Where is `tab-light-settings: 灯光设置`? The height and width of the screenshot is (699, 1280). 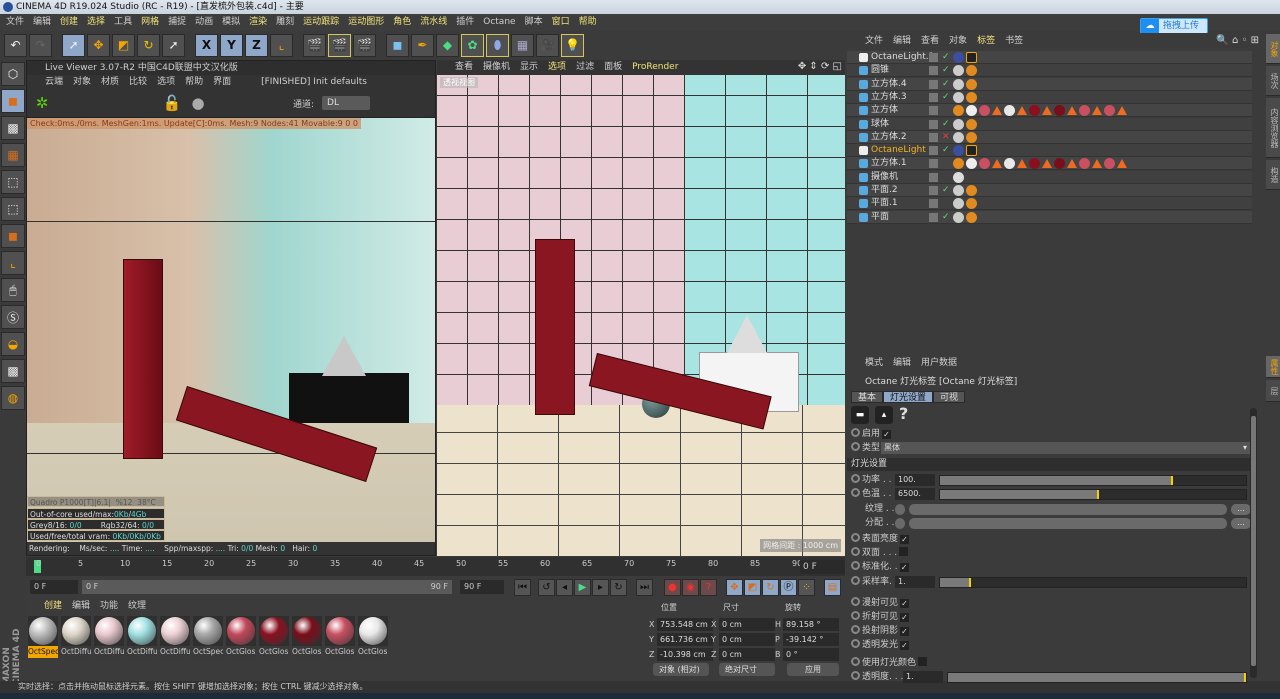 tab-light-settings: 灯光设置 is located at coordinates (908, 397).